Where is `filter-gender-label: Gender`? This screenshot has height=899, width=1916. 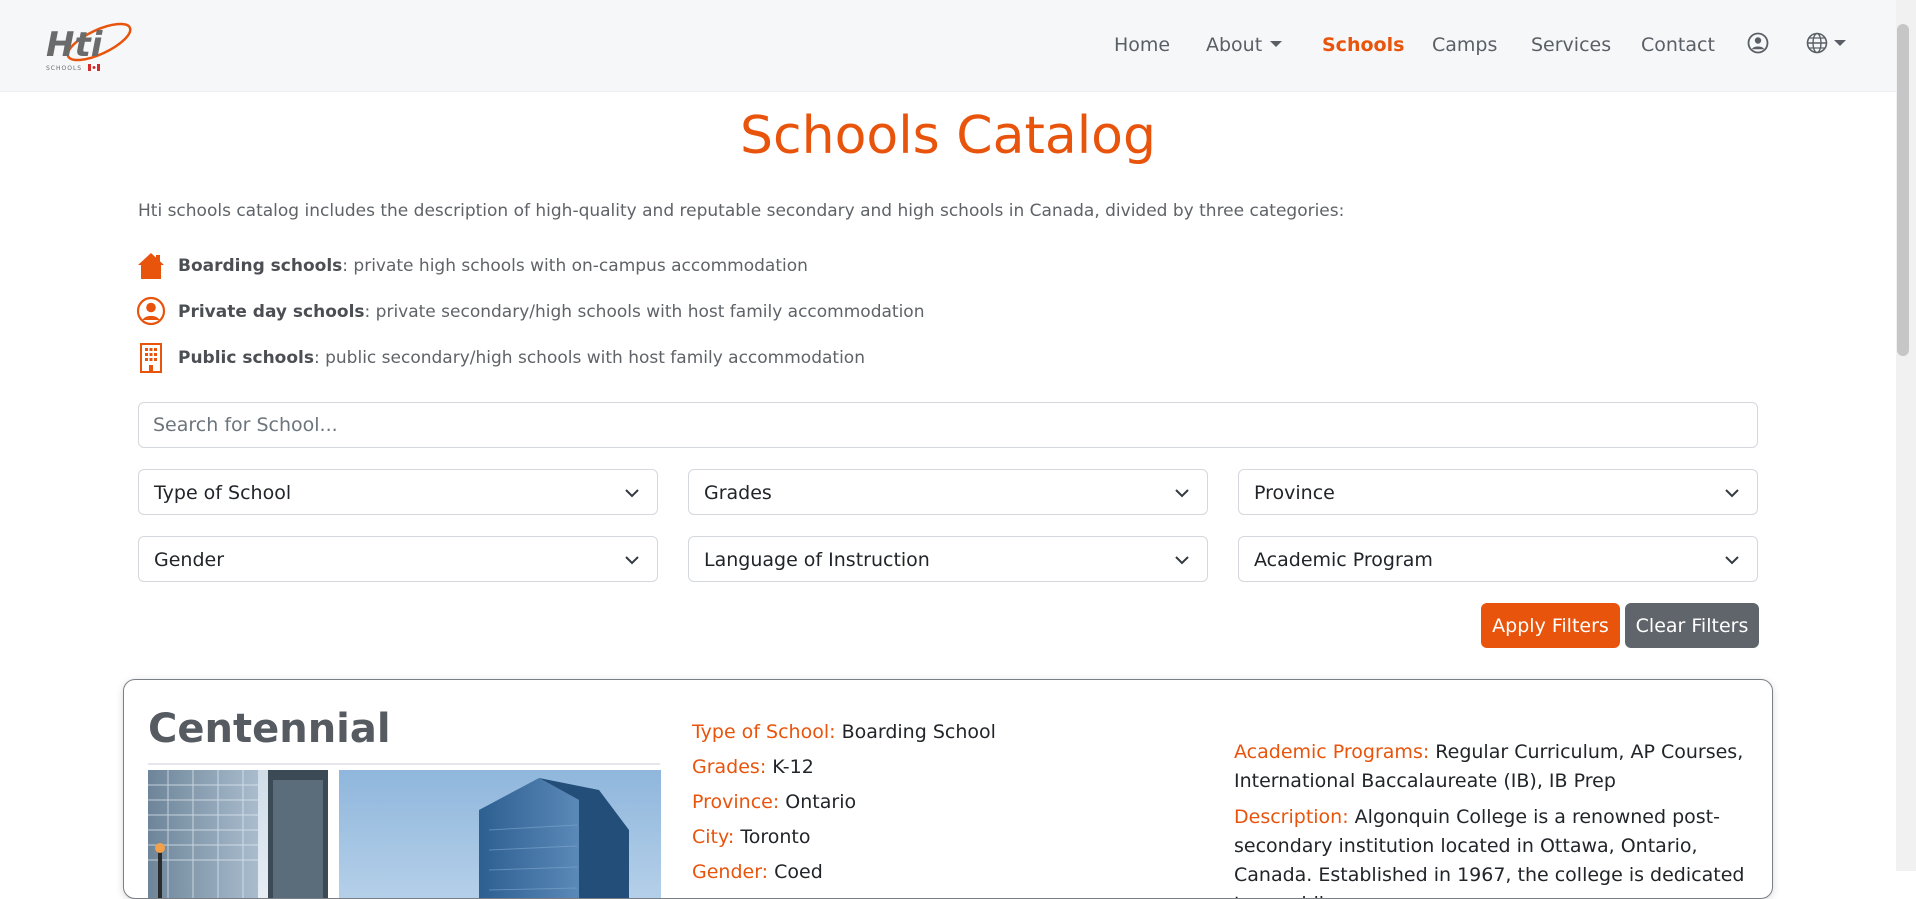
filter-gender-label: Gender is located at coordinates (189, 560).